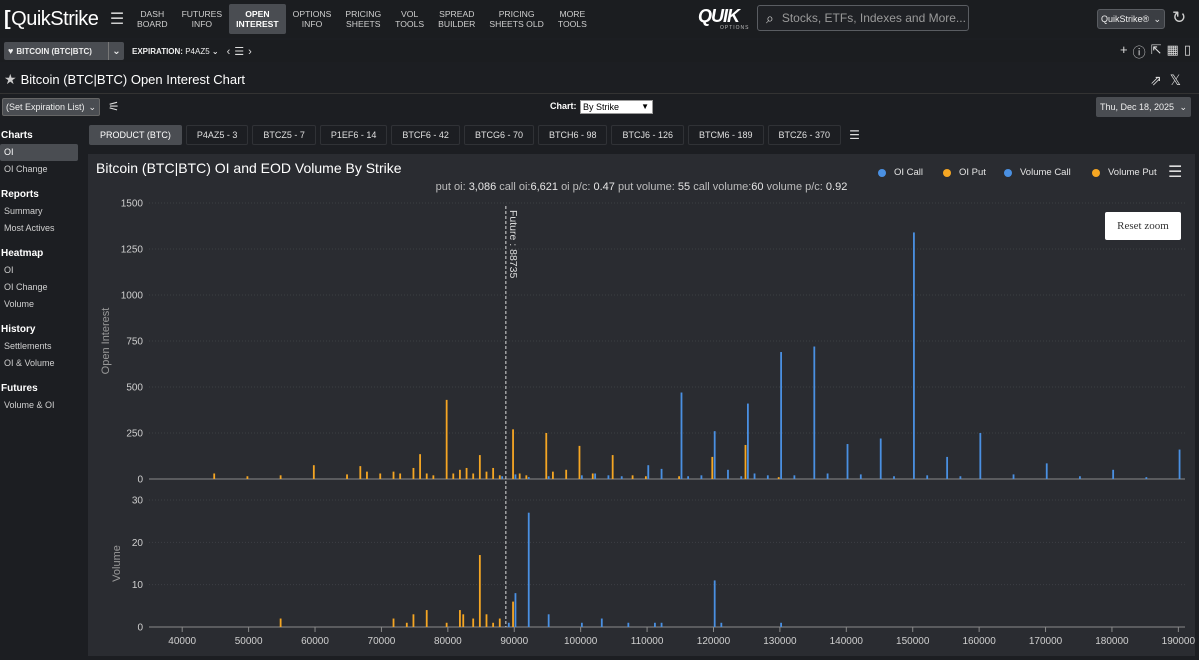  What do you see at coordinates (217, 135) in the screenshot?
I see `tab-p4az5-3: P4AZ5 - 3` at bounding box center [217, 135].